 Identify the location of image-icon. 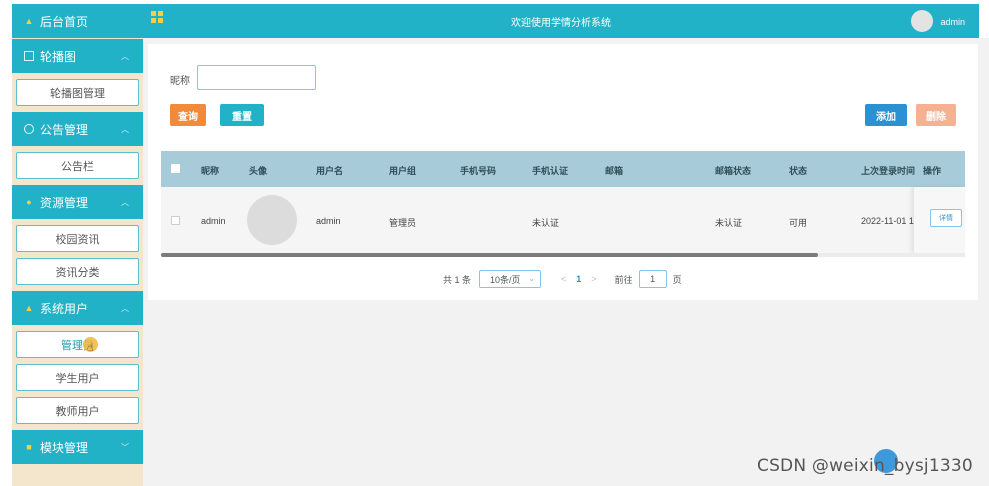
(29, 56).